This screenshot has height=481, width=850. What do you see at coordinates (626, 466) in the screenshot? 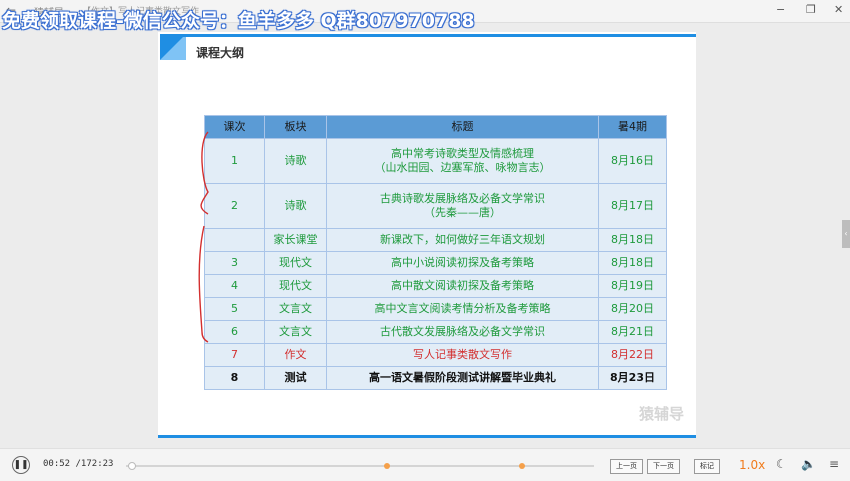
I see `prev-page-button: 上一页` at bounding box center [626, 466].